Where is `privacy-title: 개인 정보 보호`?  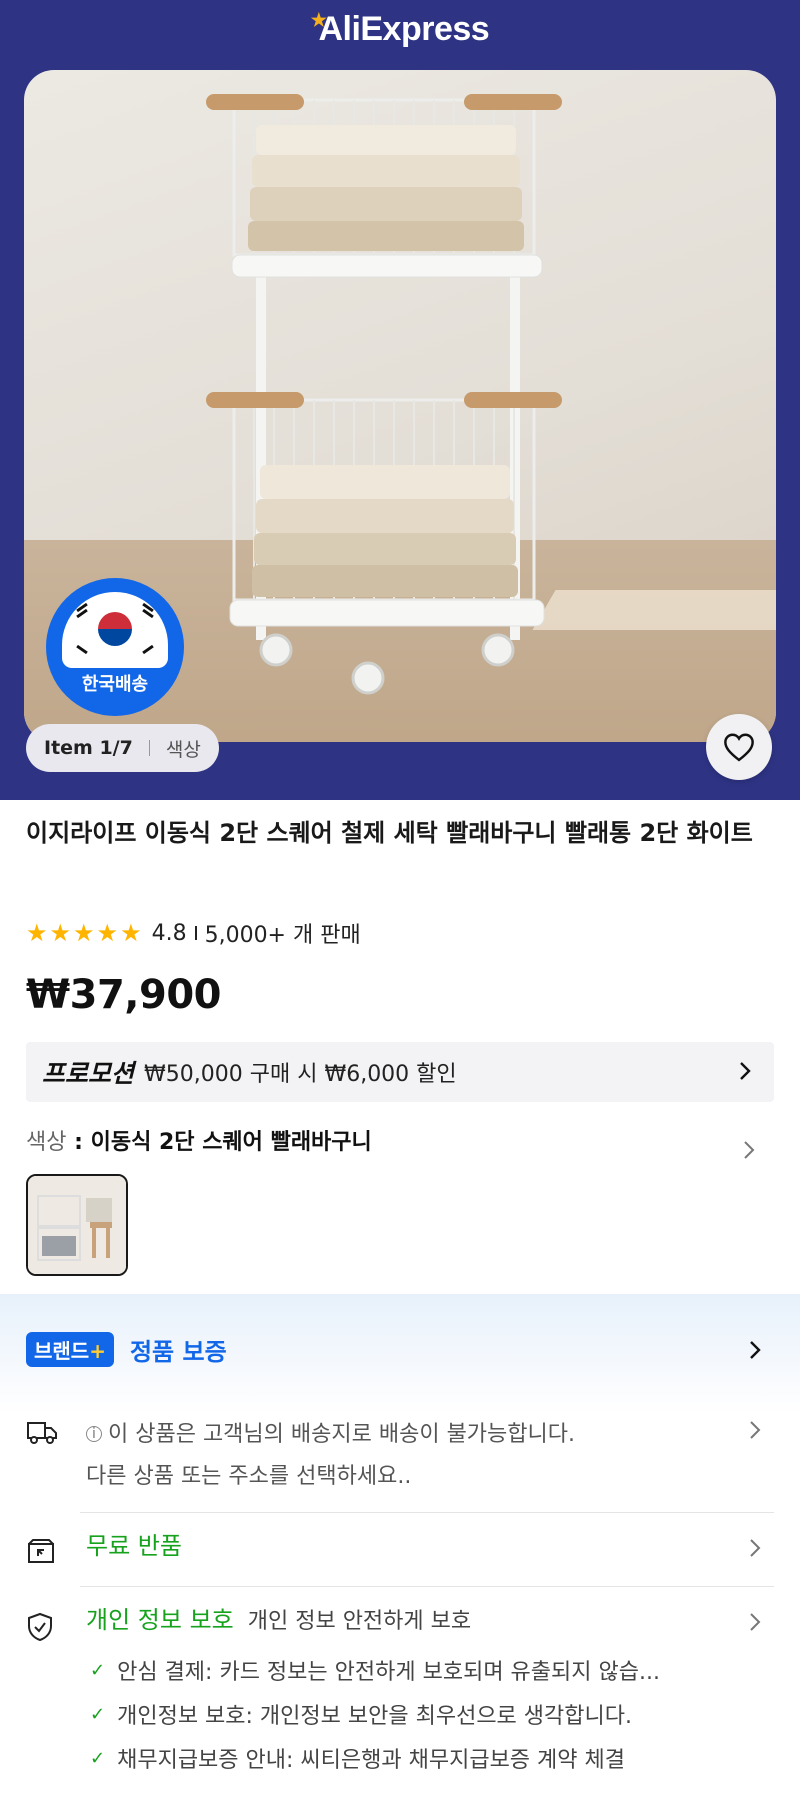 privacy-title: 개인 정보 보호 is located at coordinates (160, 1620).